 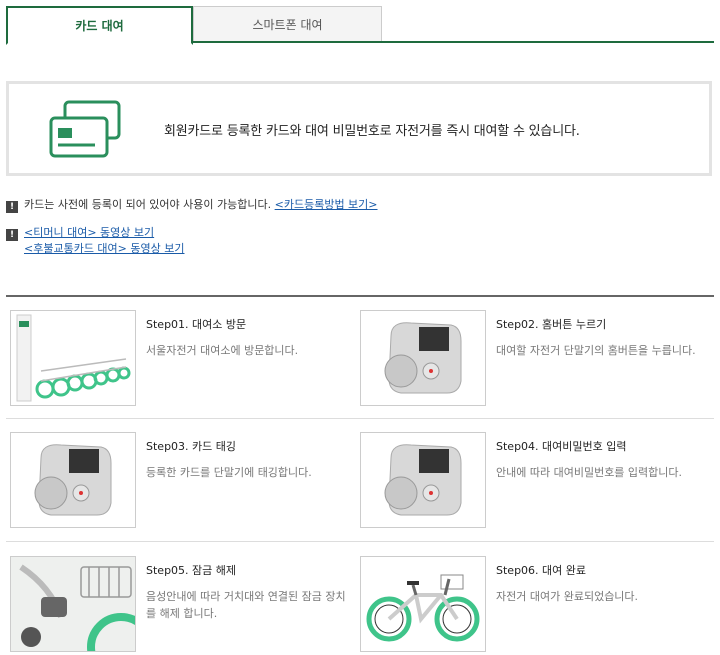 What do you see at coordinates (229, 472) in the screenshot?
I see `step-description: 등록한 카드를 단말기에 태깅합니다.` at bounding box center [229, 472].